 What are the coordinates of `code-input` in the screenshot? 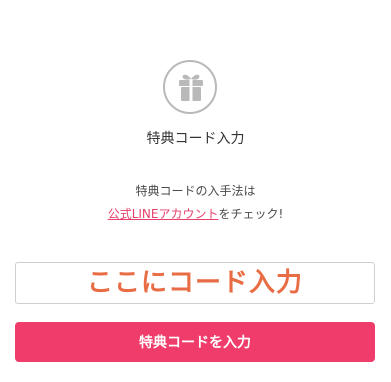 It's located at (195, 283).